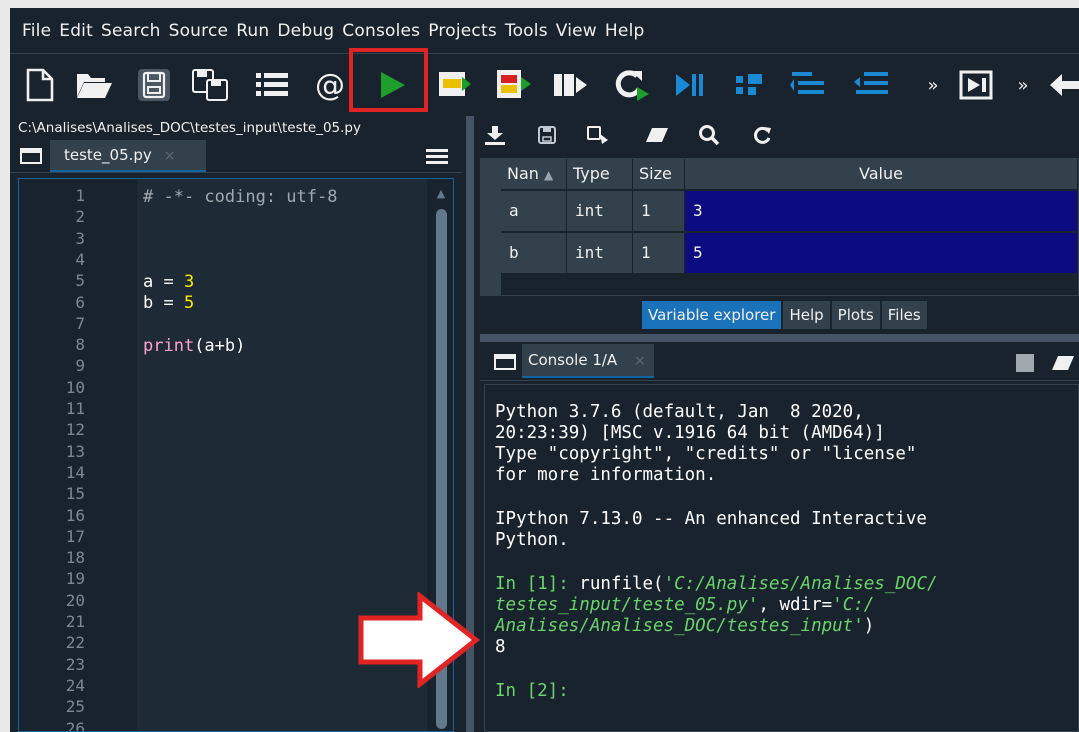 The height and width of the screenshot is (732, 1079). Describe the element at coordinates (709, 137) in the screenshot. I see `search-icon` at that location.